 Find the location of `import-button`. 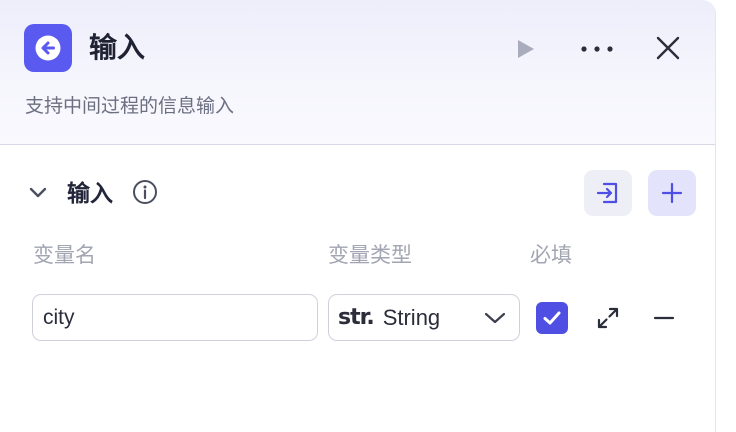

import-button is located at coordinates (608, 193).